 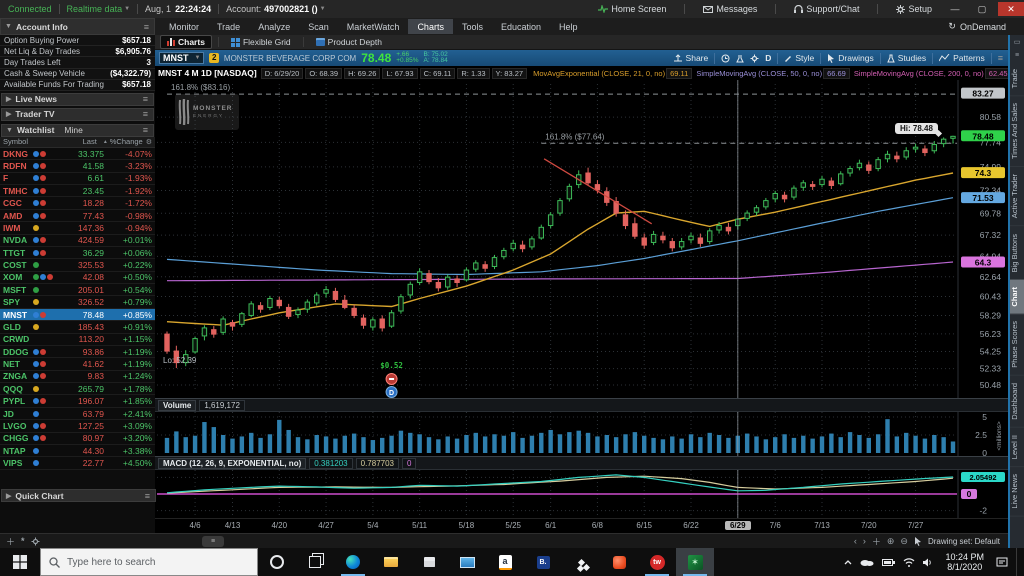 I want to click on right-tab-dashboard: Dashboard, so click(x=1017, y=402).